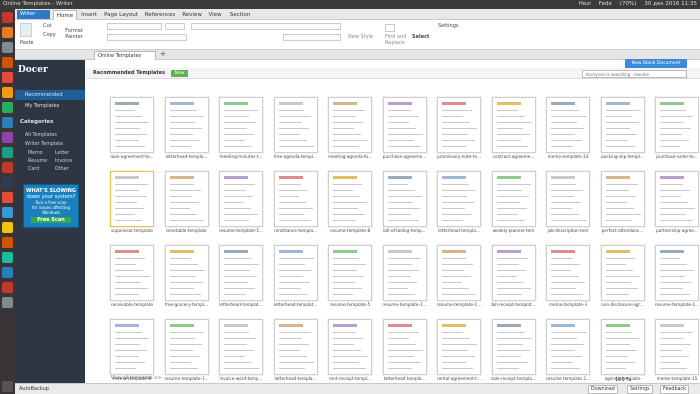 This screenshot has height=394, width=700. I want to click on view-all-templates-link: View all templates >>, so click(136, 378).